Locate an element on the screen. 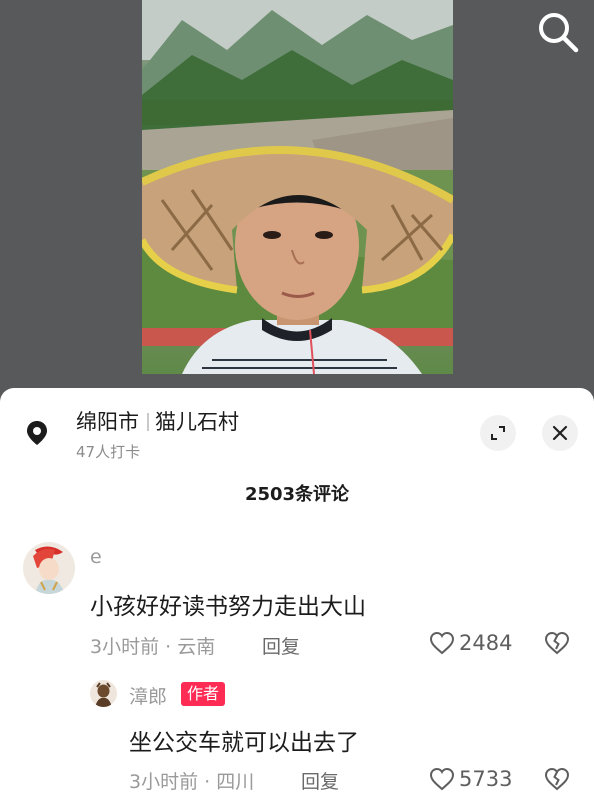 The height and width of the screenshot is (800, 594). expand-icon is located at coordinates (498, 433).